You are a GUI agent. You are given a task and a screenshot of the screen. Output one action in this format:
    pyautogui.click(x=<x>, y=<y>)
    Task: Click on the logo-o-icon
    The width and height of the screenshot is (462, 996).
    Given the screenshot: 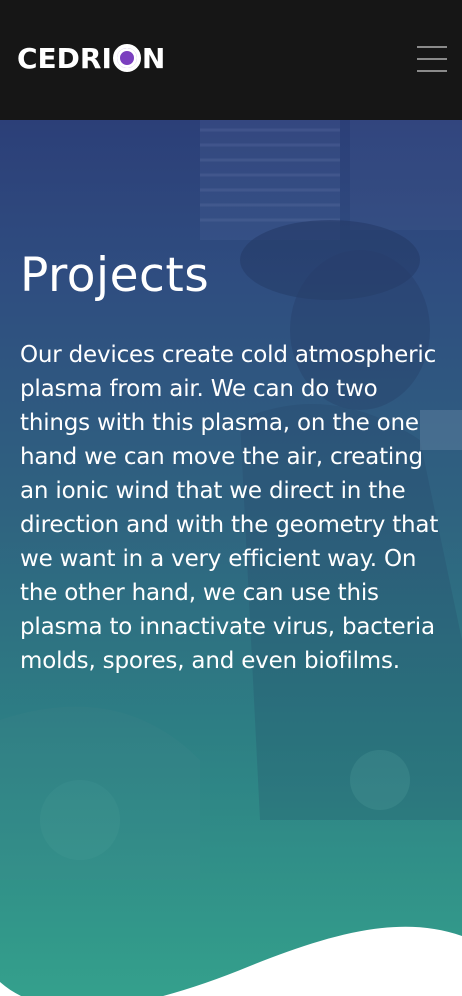 What is the action you would take?
    pyautogui.click(x=126, y=58)
    